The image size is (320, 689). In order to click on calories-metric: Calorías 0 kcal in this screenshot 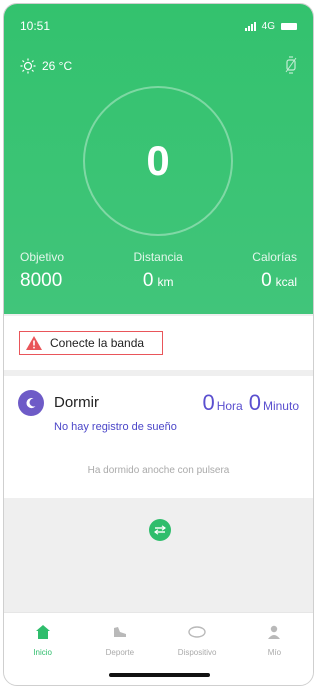, I will do `click(274, 271)`.